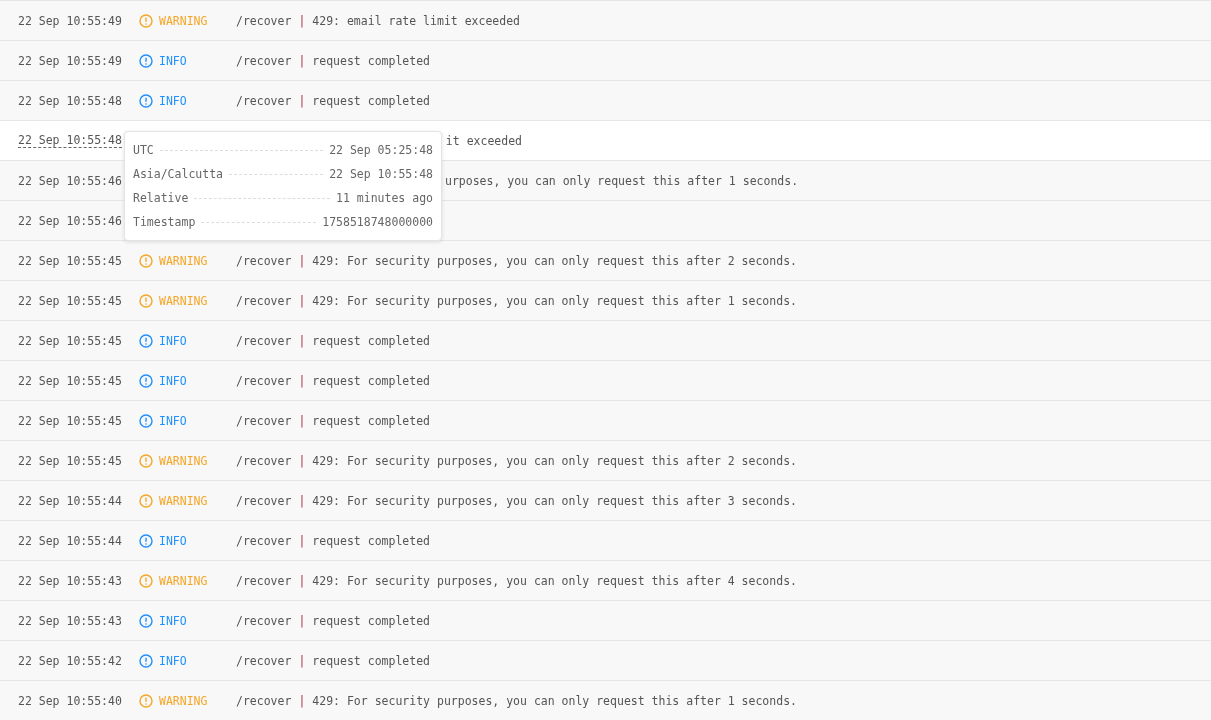 The height and width of the screenshot is (720, 1211). I want to click on tooltip-value: 22 Sep 10:55:48, so click(381, 174).